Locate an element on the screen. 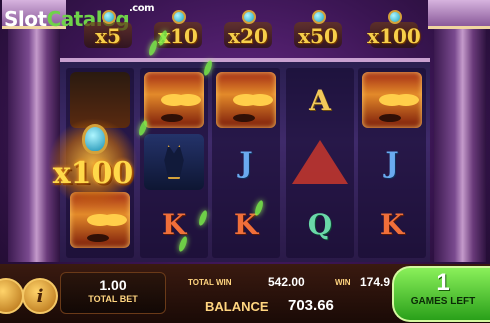  multiplier-x5: x5 is located at coordinates (108, 30).